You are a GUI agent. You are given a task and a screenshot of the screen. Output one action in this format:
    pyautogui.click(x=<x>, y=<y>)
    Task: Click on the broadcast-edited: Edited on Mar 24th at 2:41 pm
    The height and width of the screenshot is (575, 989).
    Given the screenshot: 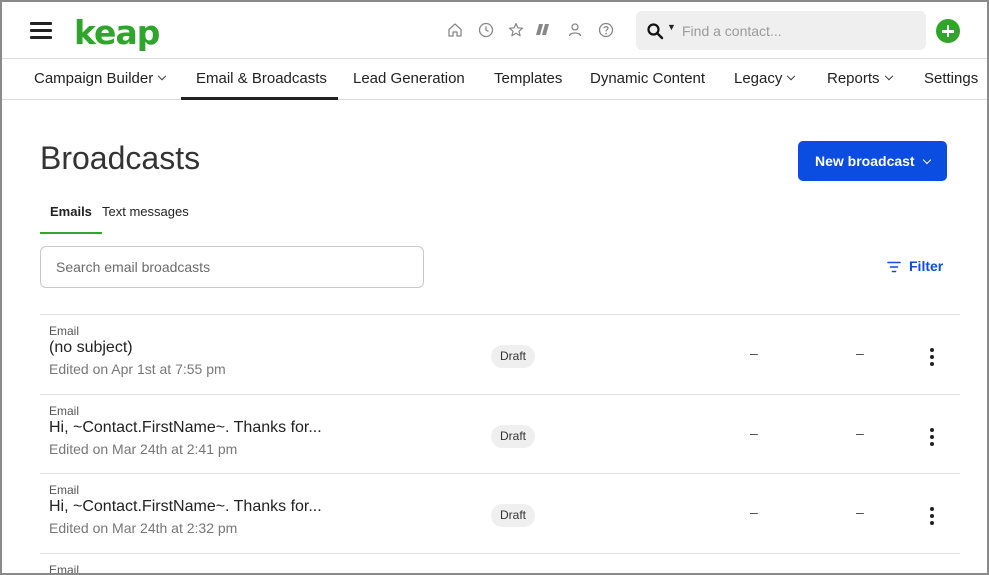 What is the action you would take?
    pyautogui.click(x=143, y=449)
    